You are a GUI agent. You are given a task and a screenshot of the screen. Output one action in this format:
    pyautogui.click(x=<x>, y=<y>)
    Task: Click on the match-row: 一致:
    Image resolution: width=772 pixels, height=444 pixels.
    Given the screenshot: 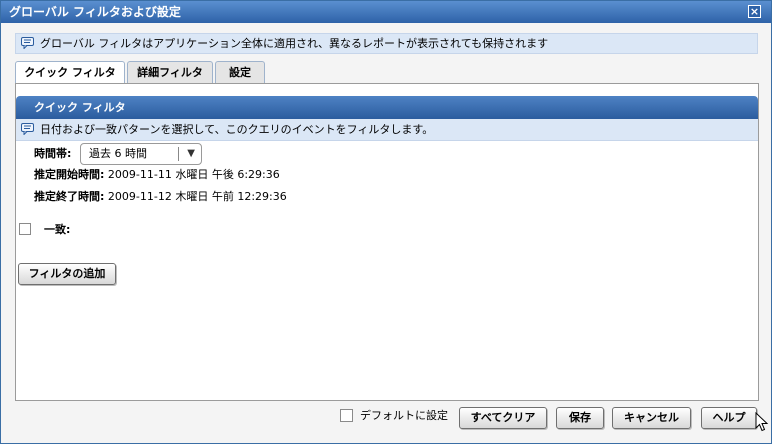 What is the action you would take?
    pyautogui.click(x=57, y=230)
    